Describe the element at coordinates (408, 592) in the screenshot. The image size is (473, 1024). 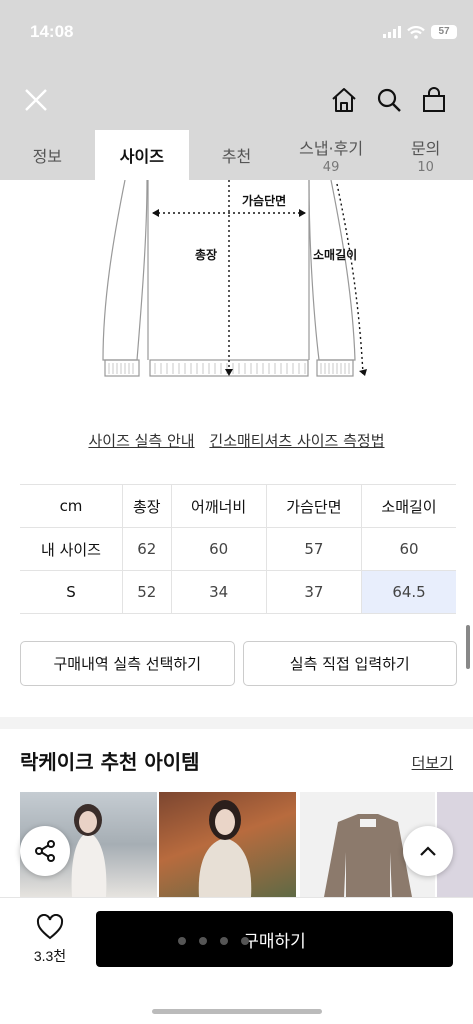
I see `table-cell-highlighted: 64.5` at that location.